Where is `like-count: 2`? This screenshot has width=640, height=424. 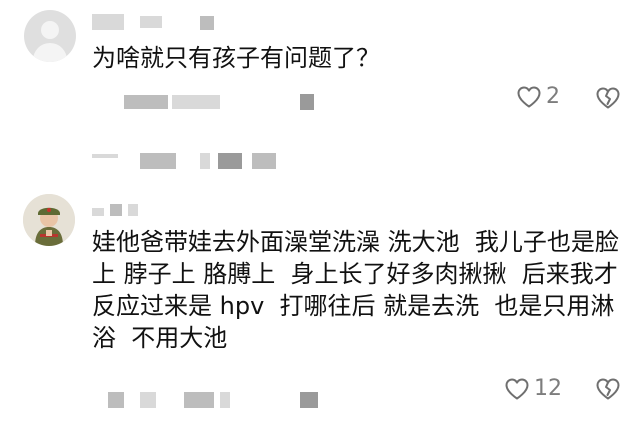
like-count: 2 is located at coordinates (553, 96).